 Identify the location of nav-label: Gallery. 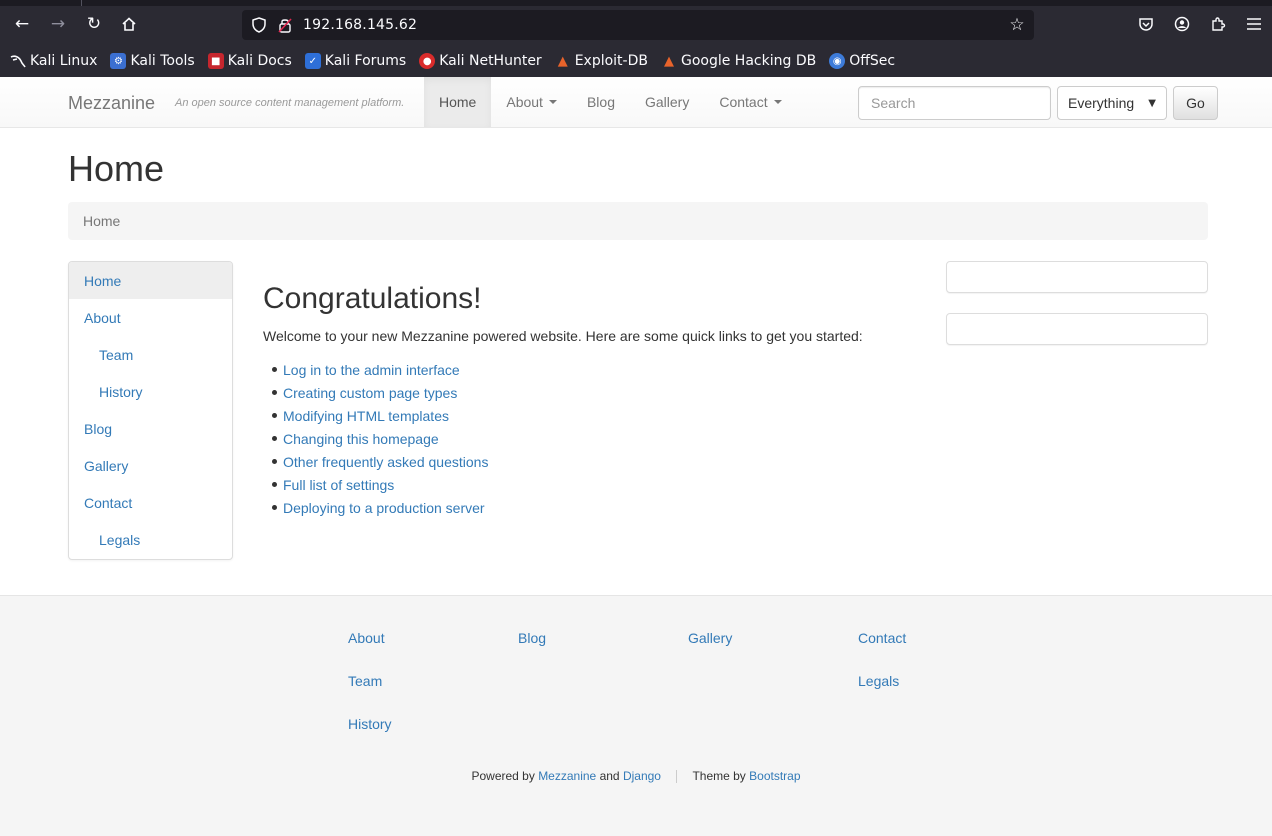
(667, 102).